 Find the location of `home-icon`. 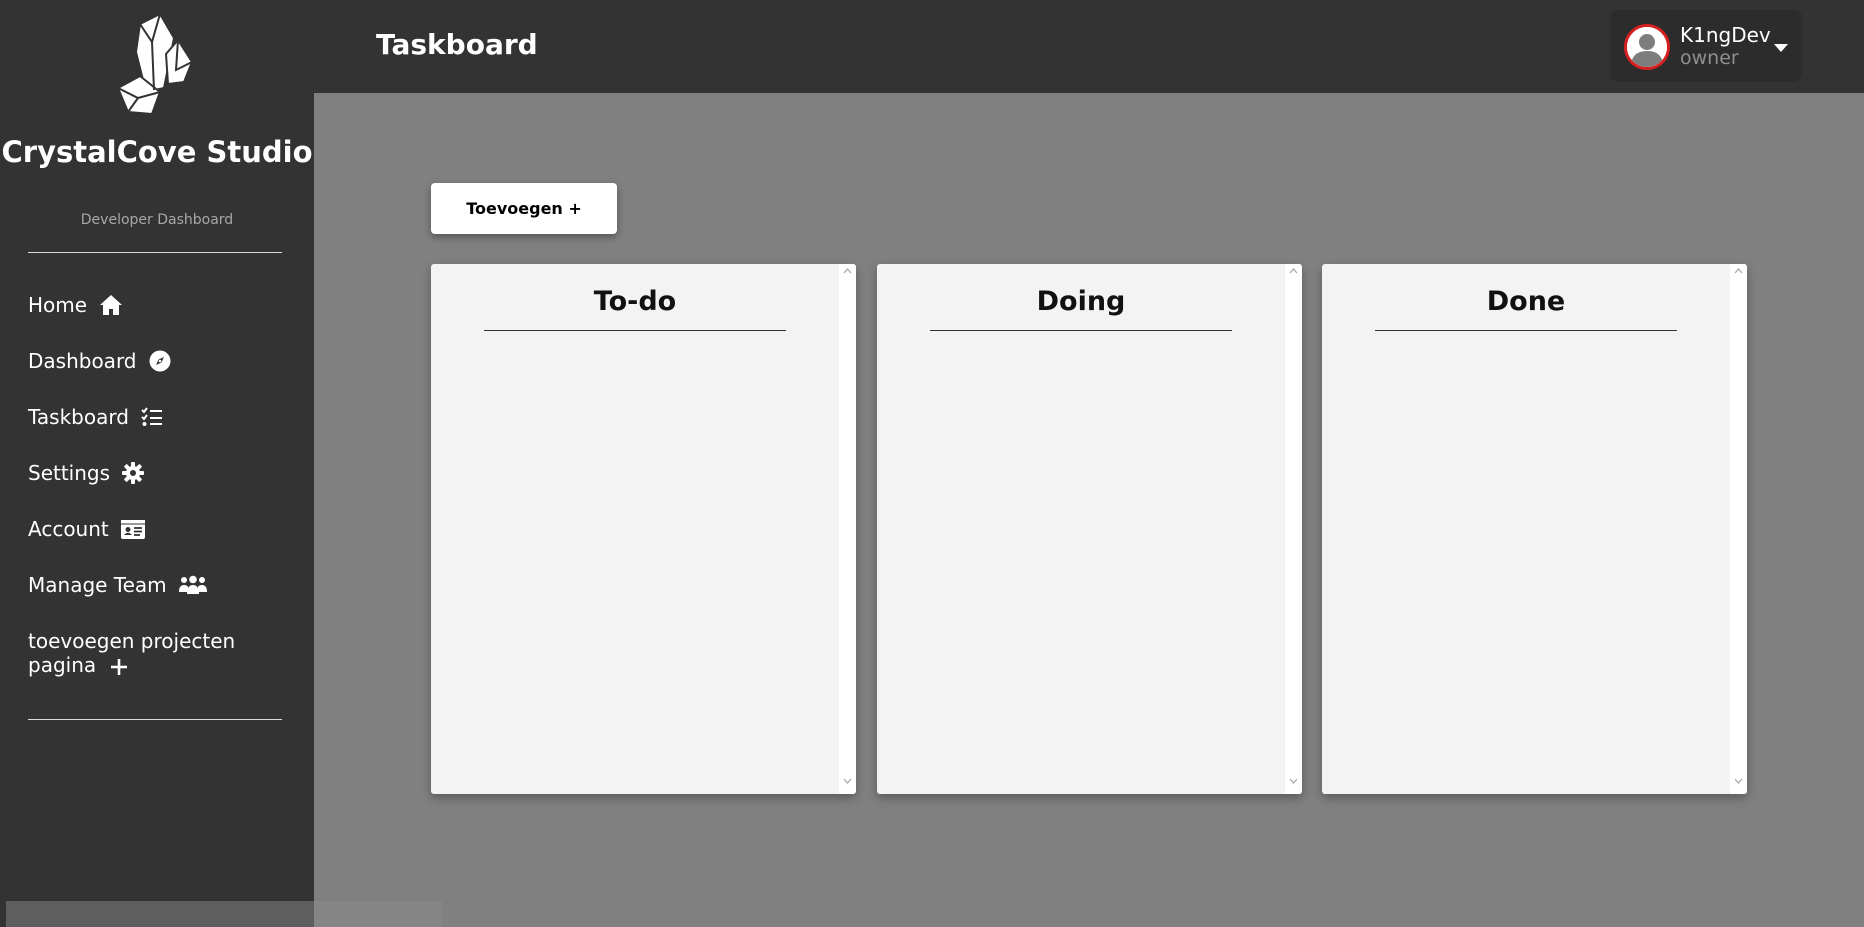

home-icon is located at coordinates (111, 305).